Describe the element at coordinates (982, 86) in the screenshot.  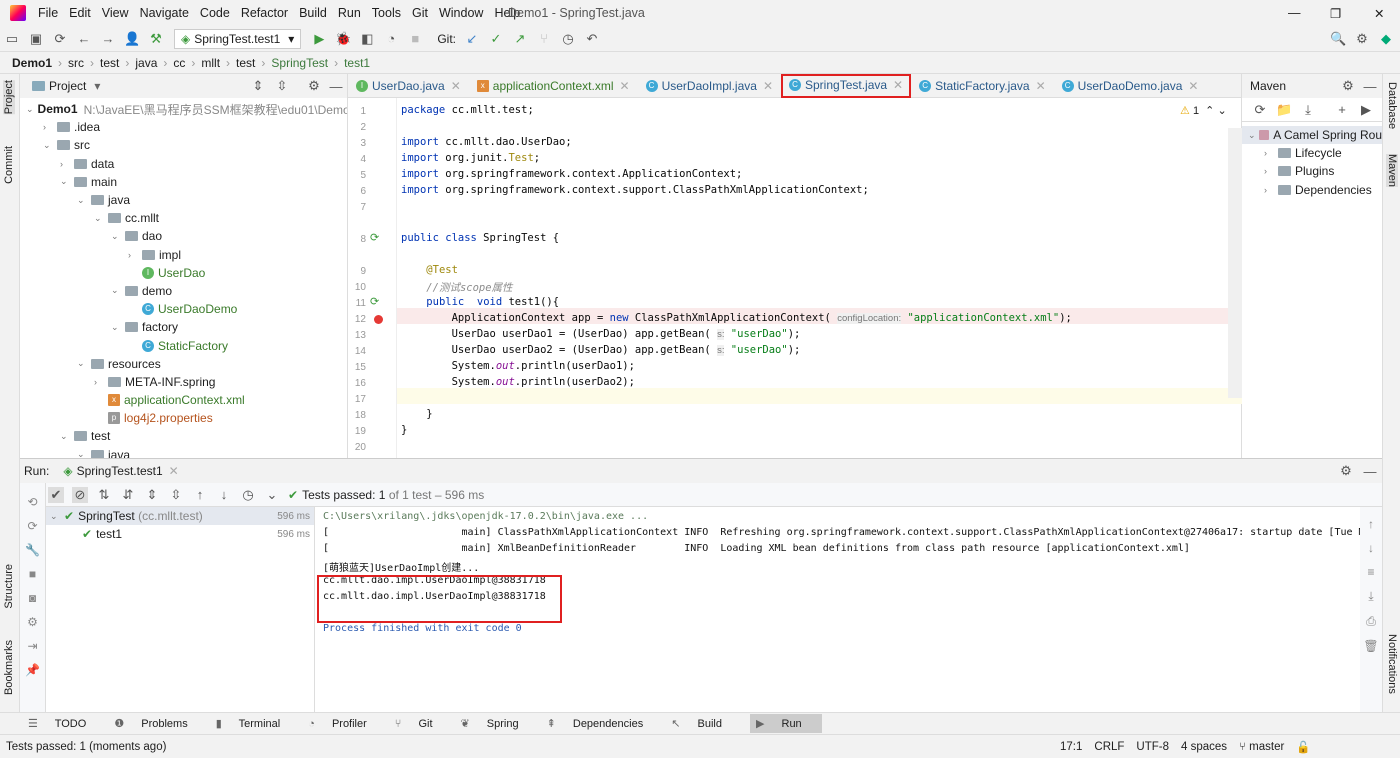
I see `editor-tab: C StaticFactory.java ✕` at that location.